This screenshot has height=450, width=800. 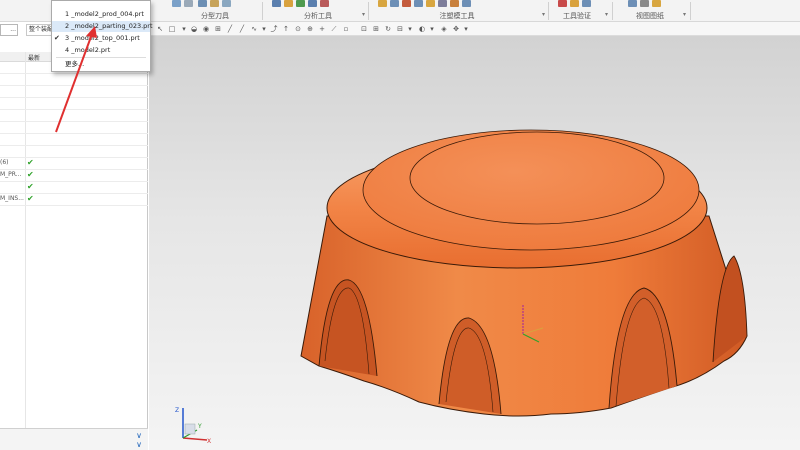 What do you see at coordinates (322, 29) in the screenshot?
I see `snap-cross-icon: +` at bounding box center [322, 29].